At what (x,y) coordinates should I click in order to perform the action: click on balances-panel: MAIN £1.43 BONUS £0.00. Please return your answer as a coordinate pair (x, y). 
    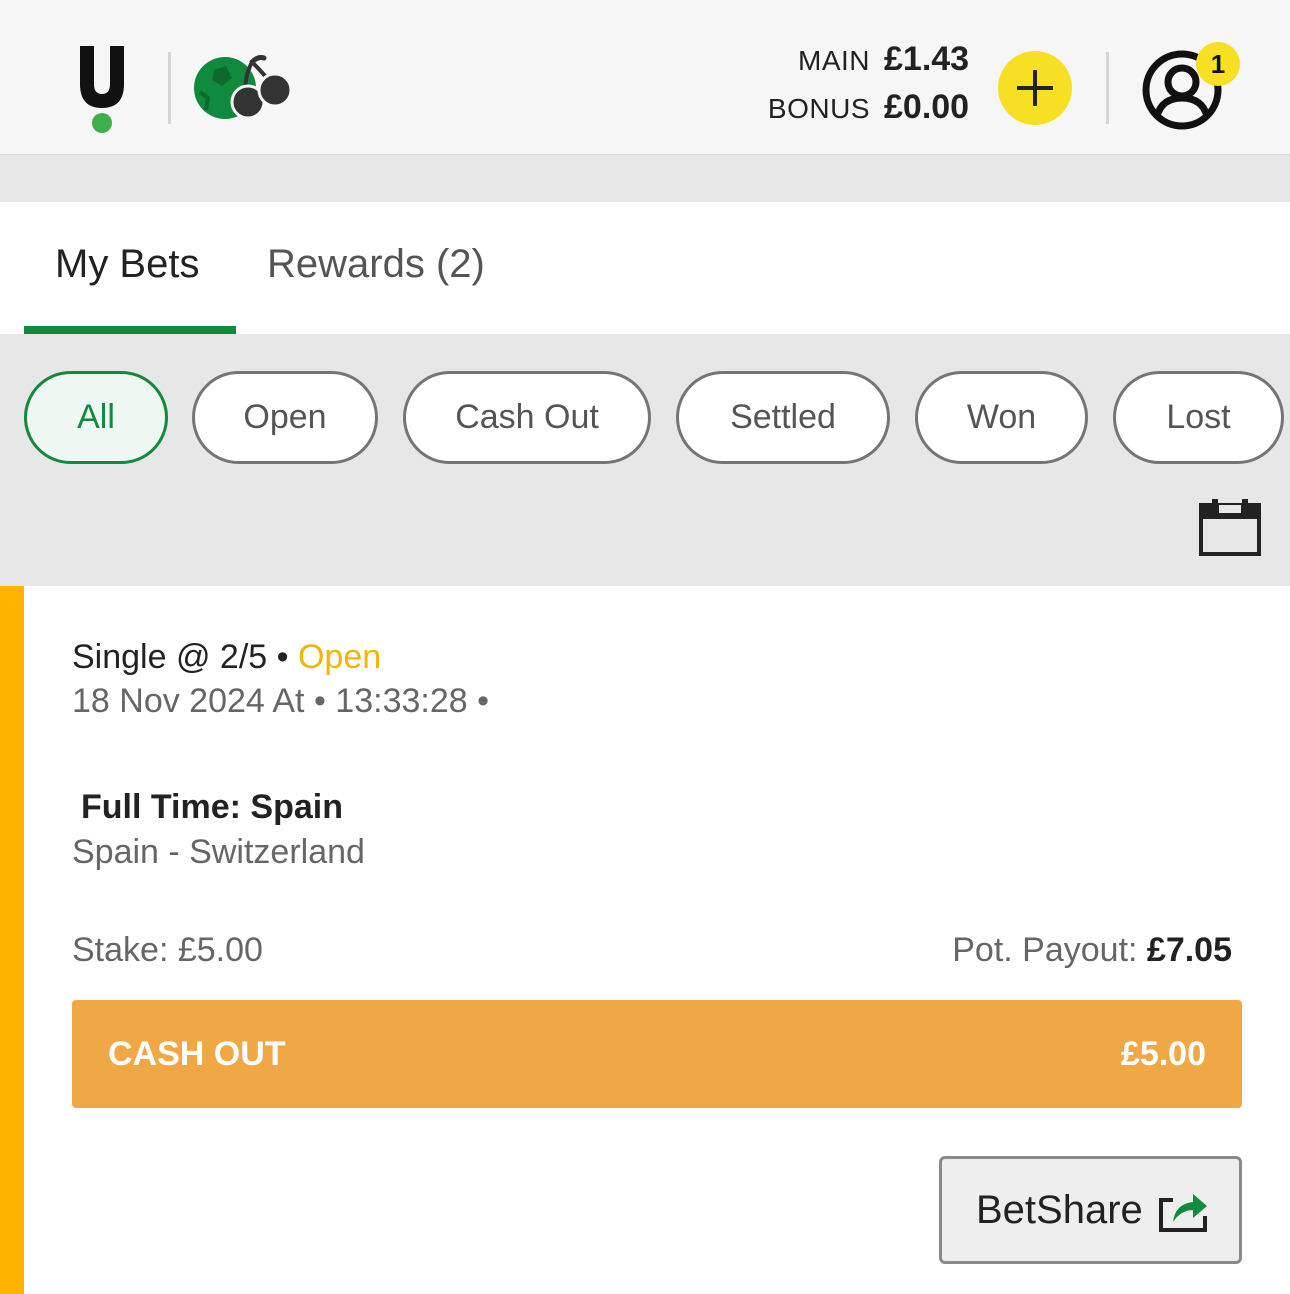
    Looking at the image, I should click on (870, 88).